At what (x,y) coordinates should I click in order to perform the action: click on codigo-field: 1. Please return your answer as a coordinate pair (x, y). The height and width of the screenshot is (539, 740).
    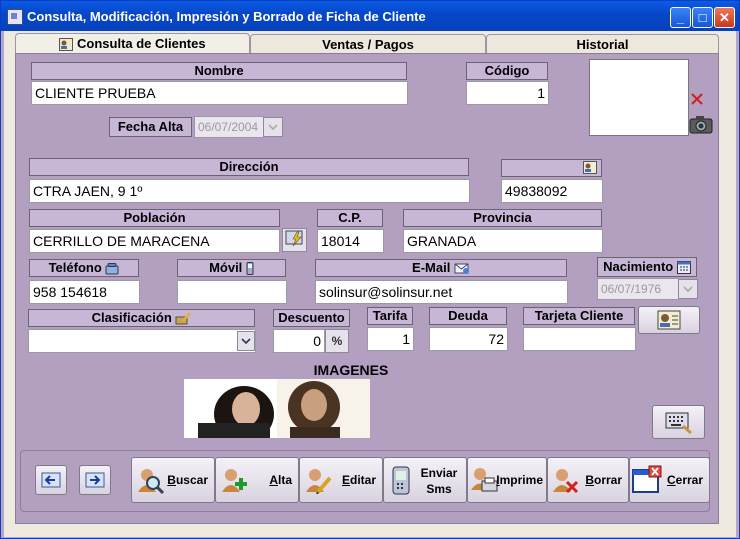
    Looking at the image, I should click on (507, 93).